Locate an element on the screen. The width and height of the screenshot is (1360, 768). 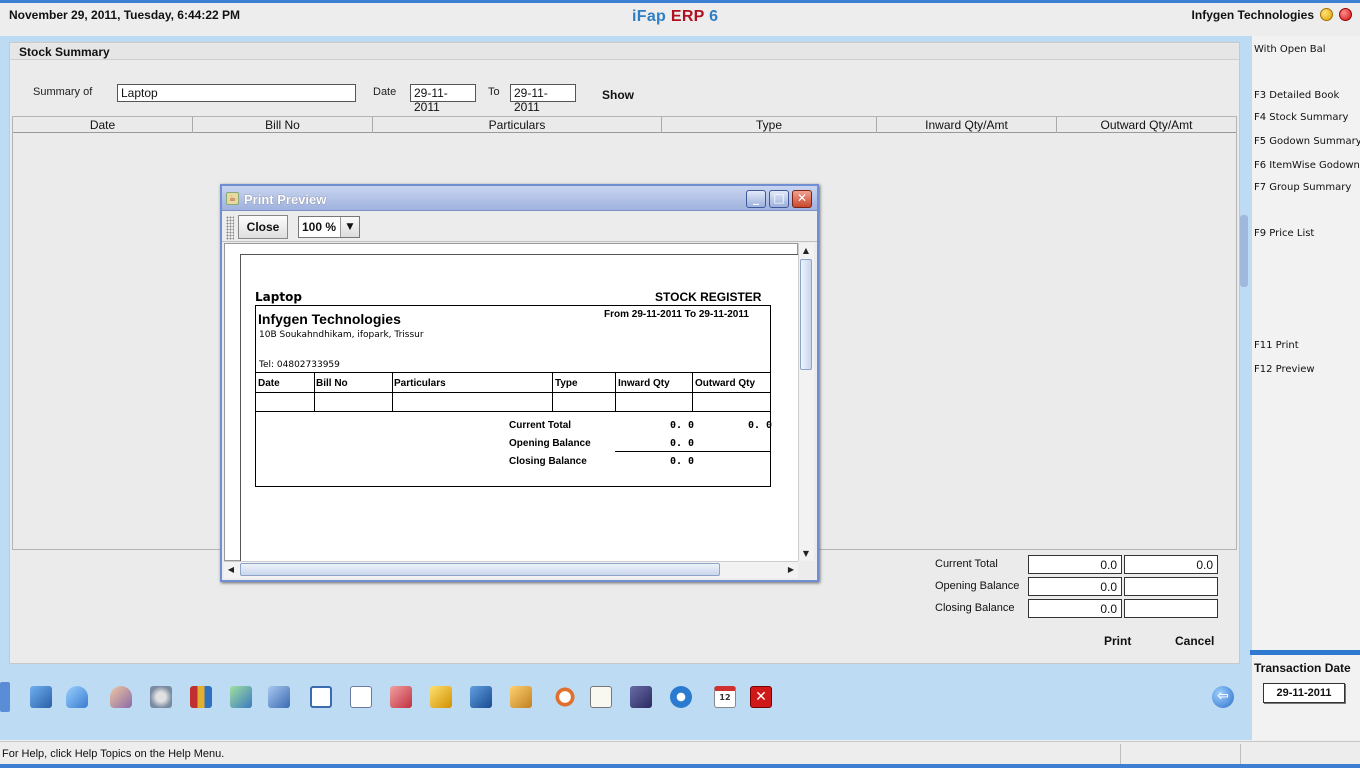
report-current-total-label: Current Total is located at coordinates (540, 425).